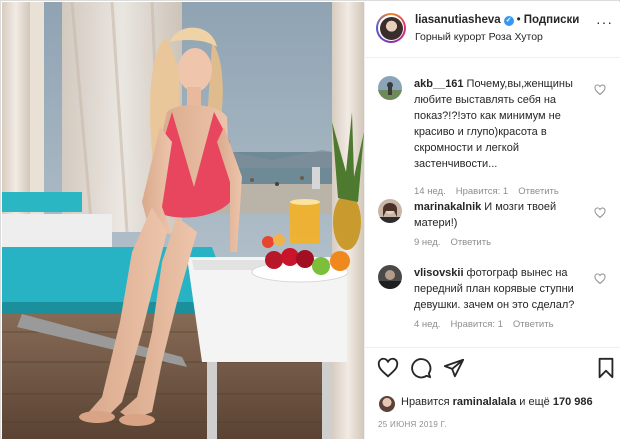 Image resolution: width=620 pixels, height=439 pixels. I want to click on share-icon, so click(454, 368).